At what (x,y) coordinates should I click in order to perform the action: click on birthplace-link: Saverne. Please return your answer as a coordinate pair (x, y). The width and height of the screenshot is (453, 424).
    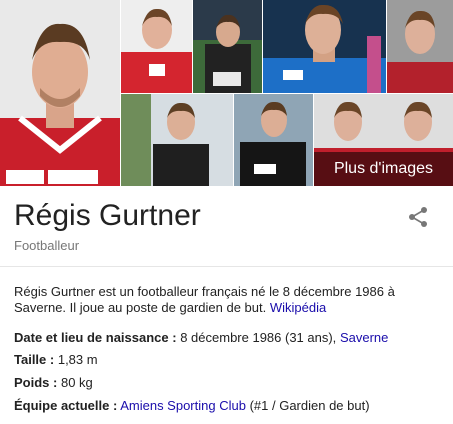
    Looking at the image, I should click on (364, 337).